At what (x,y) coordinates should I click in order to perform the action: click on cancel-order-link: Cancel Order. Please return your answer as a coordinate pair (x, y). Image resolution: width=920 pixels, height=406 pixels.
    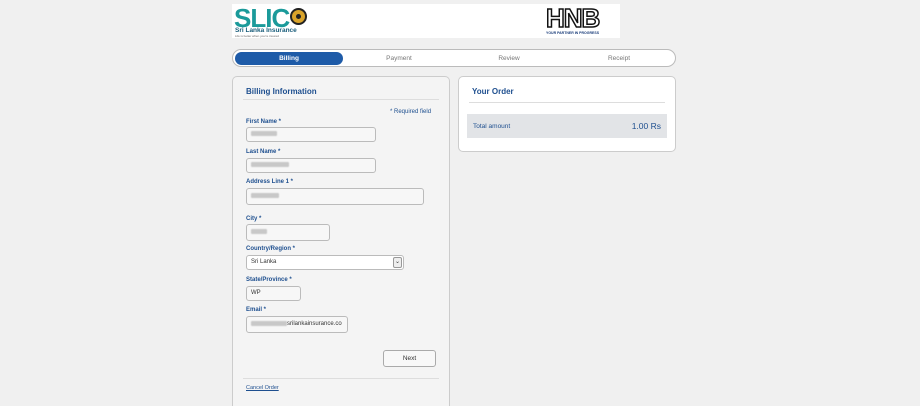
    Looking at the image, I should click on (262, 388).